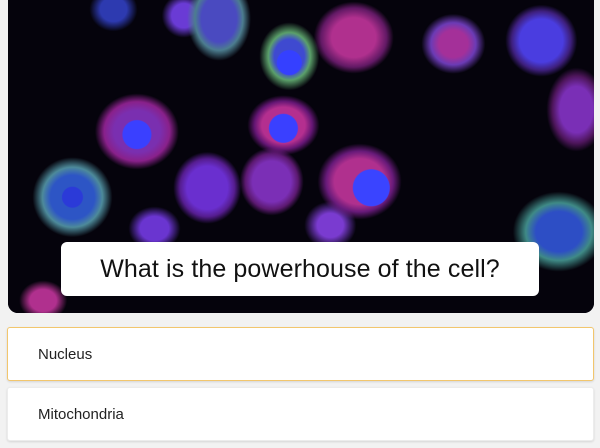 The height and width of the screenshot is (448, 600). I want to click on answer-label: Nucleus, so click(65, 354).